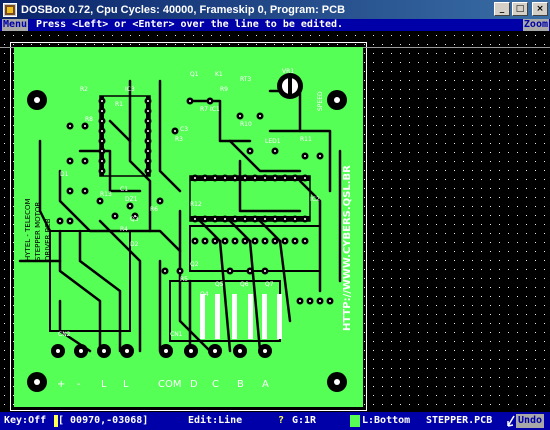 The width and height of the screenshot is (550, 430). Describe the element at coordinates (304, 421) in the screenshot. I see `grid-setting: G:1R` at that location.